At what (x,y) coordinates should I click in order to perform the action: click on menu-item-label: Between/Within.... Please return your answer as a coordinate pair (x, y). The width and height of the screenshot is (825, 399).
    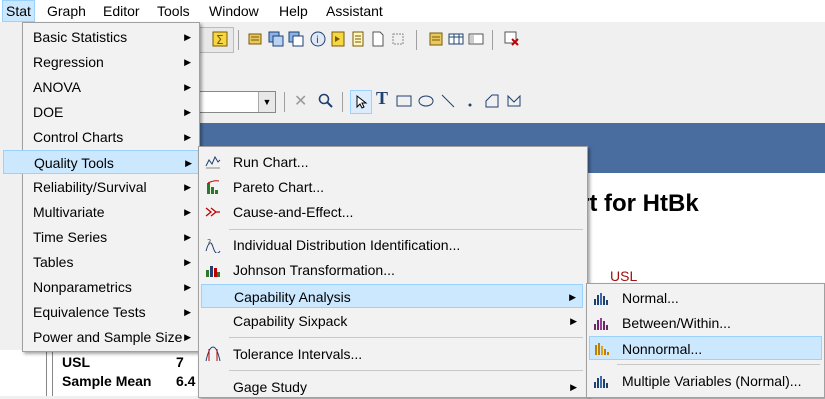
    Looking at the image, I should click on (676, 323).